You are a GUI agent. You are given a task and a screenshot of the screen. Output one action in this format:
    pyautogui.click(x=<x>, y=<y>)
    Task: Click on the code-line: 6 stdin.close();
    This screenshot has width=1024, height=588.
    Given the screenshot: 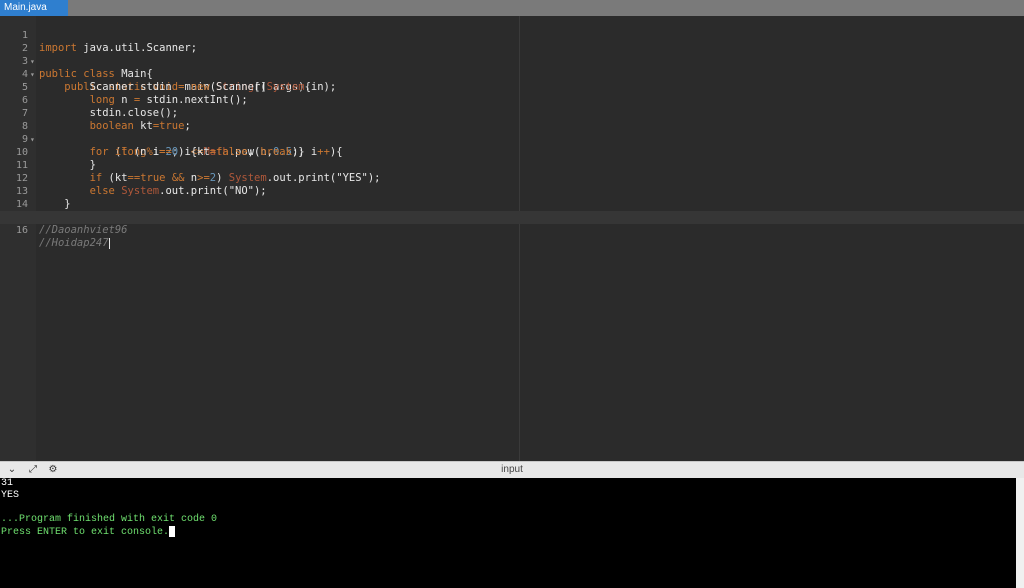 What is the action you would take?
    pyautogui.click(x=512, y=100)
    